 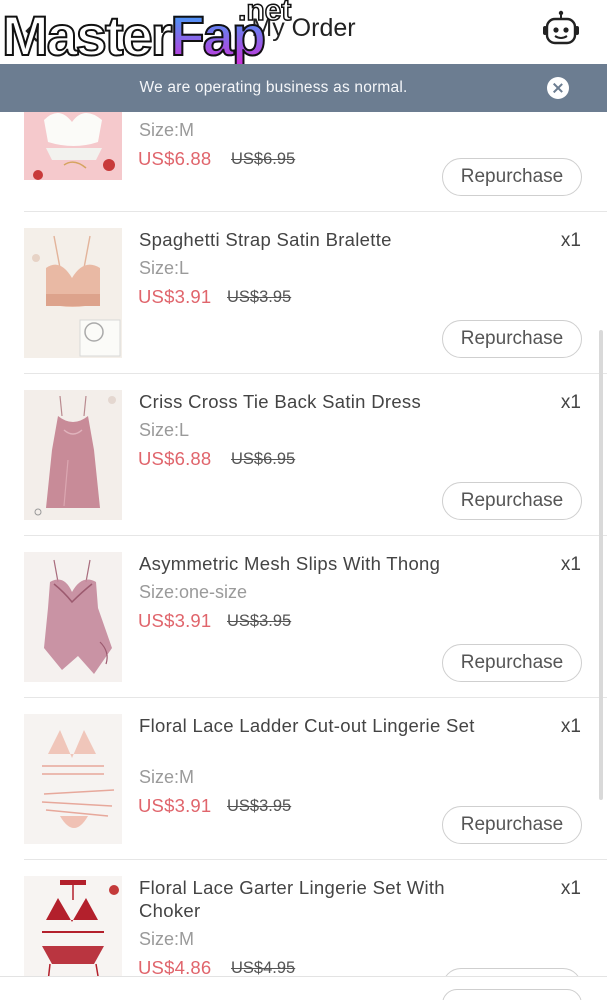 I want to click on pink-lace-set-image, so click(x=73, y=779).